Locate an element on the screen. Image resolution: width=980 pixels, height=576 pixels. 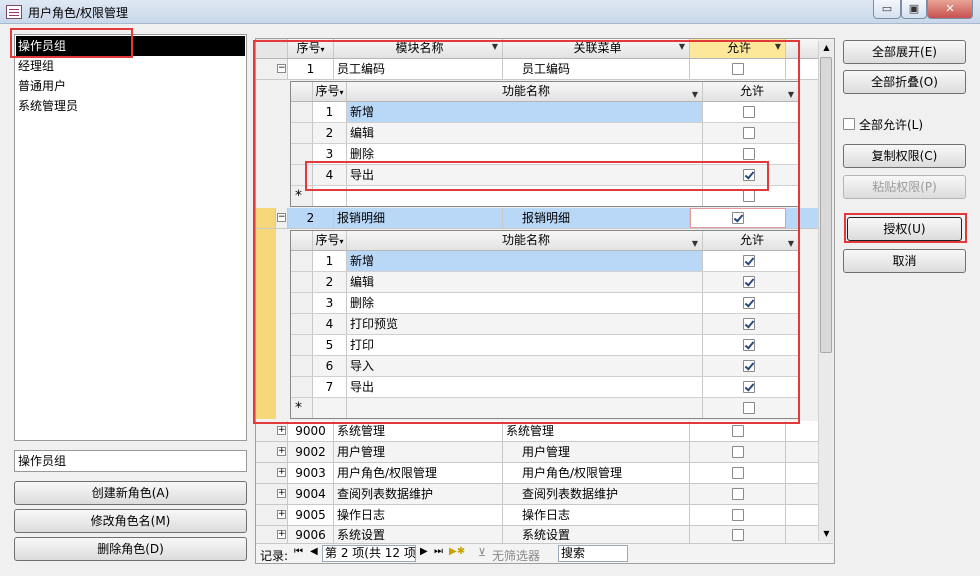
vertical-scrollbar: ▲ ▼ is located at coordinates (825, 291).